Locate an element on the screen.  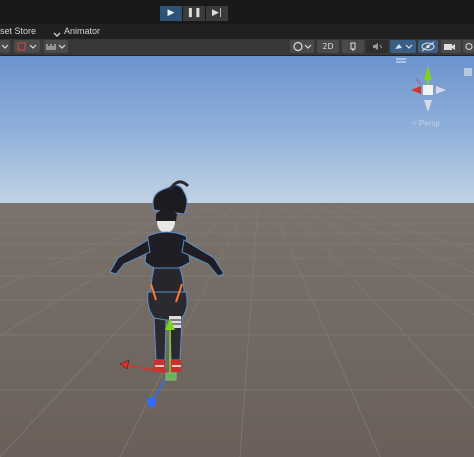
toggle-2d-button: 2D is located at coordinates (328, 46).